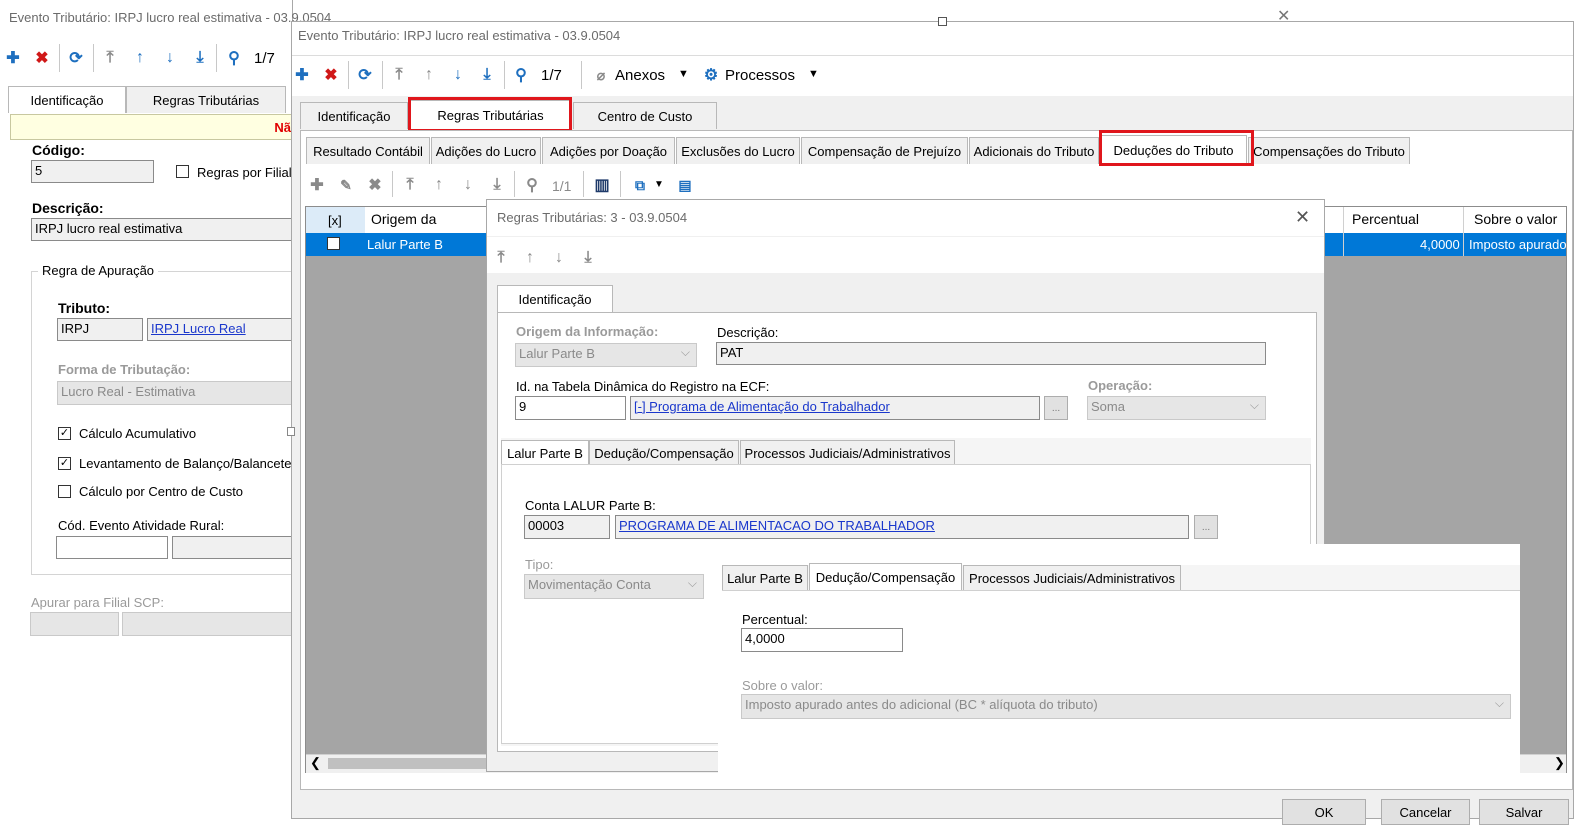  Describe the element at coordinates (640, 185) in the screenshot. I see `export-icon: ⧉` at that location.